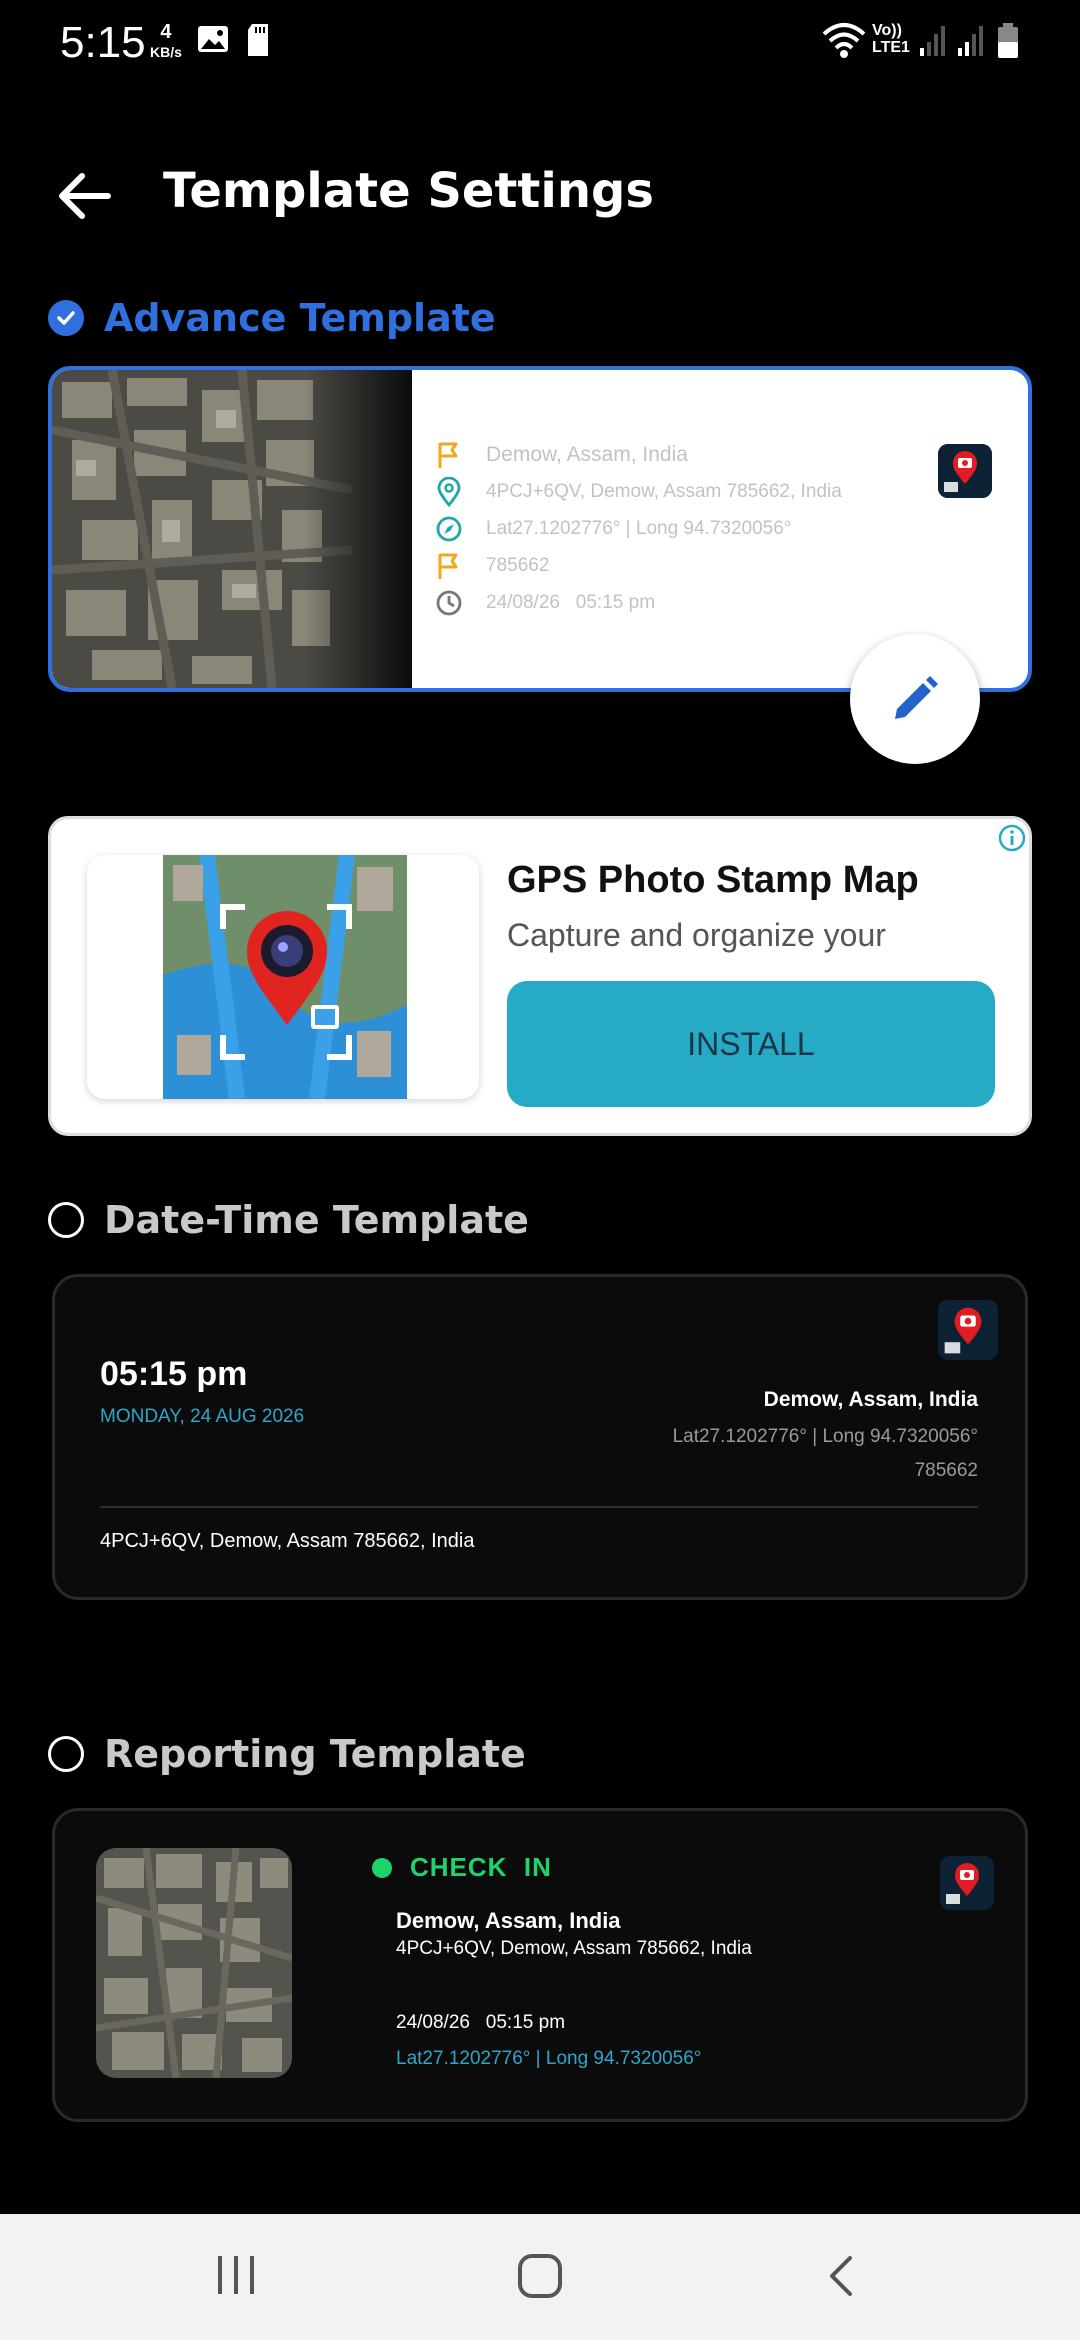  I want to click on datetime-location: Demow, Assam, India, so click(870, 1399).